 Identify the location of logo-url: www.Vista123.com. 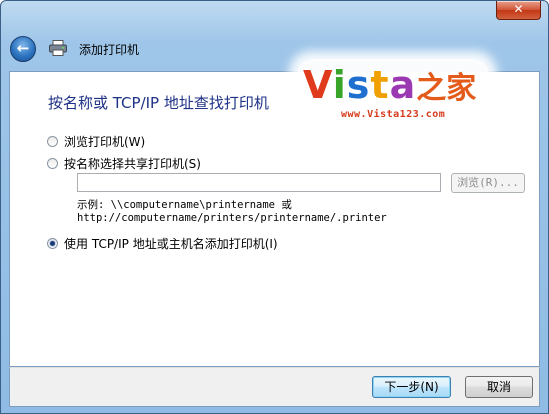
(393, 114).